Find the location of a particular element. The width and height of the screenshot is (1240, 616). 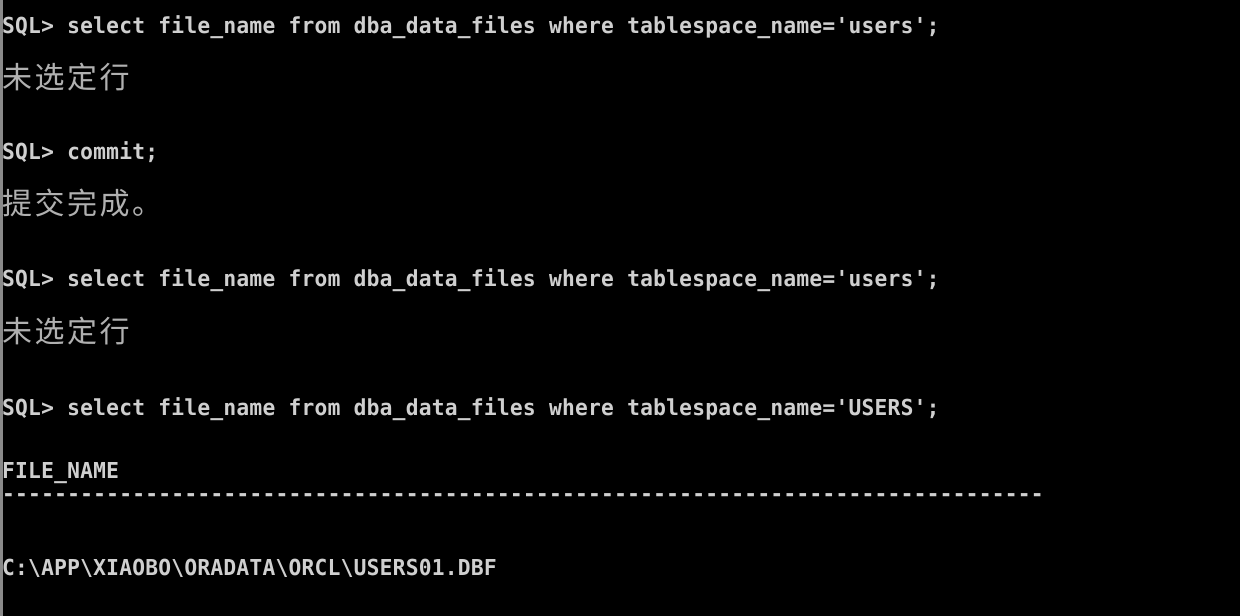

console-line-output-commit-complete: 提交完成。 is located at coordinates (83, 204).